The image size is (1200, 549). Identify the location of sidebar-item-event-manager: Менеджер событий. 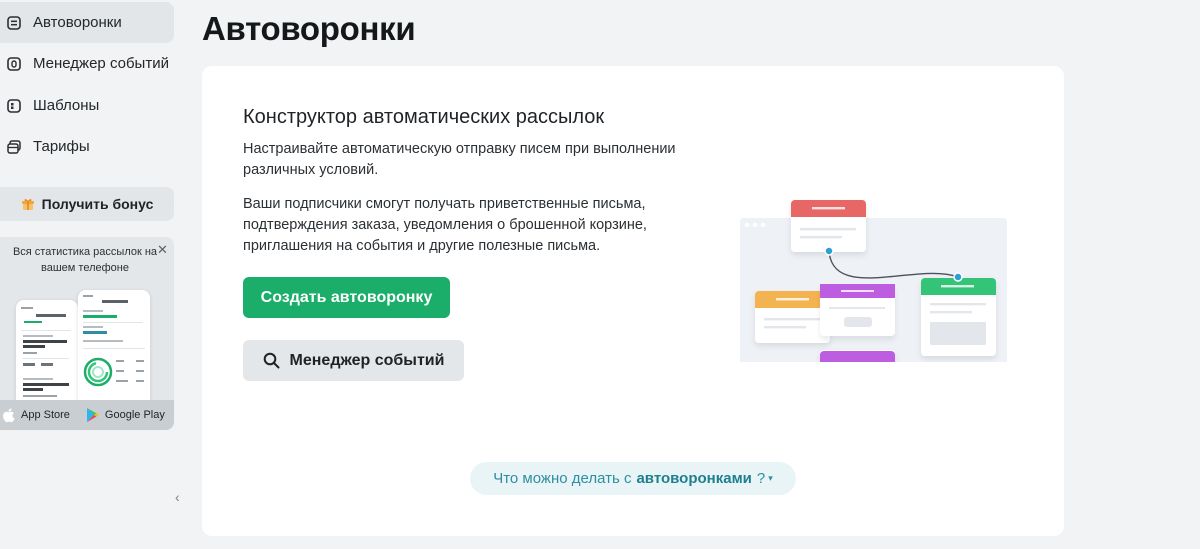
(87, 63).